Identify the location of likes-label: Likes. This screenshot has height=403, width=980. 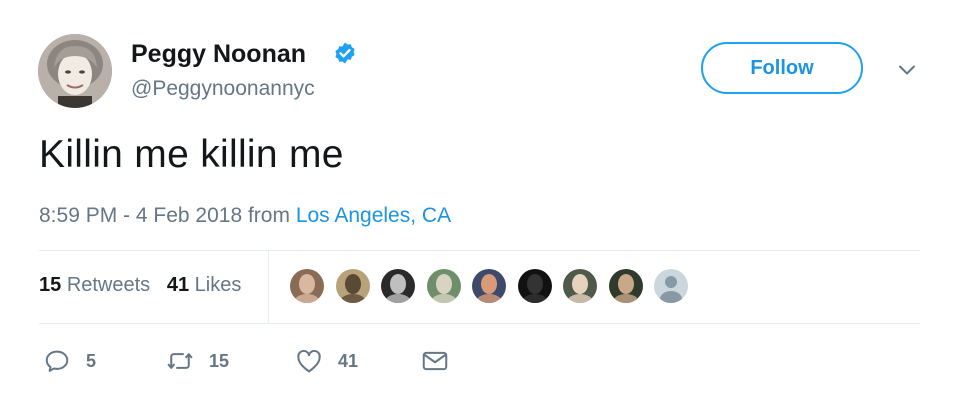
(218, 285).